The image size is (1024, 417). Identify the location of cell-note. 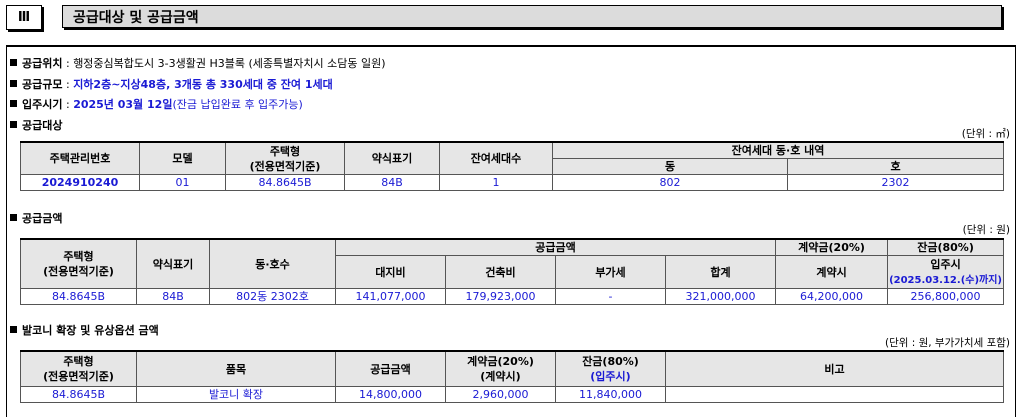
(834, 394).